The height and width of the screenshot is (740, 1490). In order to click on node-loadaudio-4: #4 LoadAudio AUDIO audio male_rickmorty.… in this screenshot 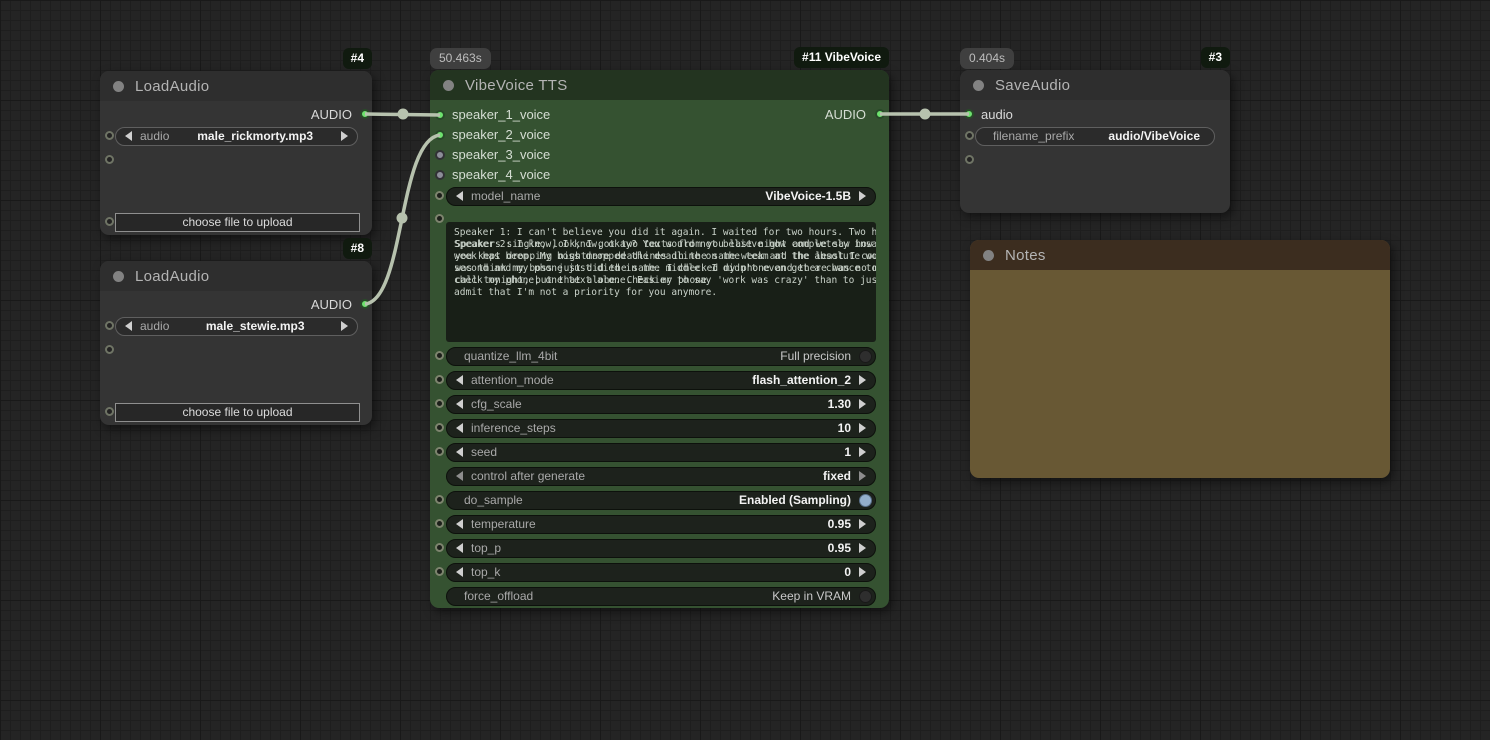, I will do `click(236, 141)`.